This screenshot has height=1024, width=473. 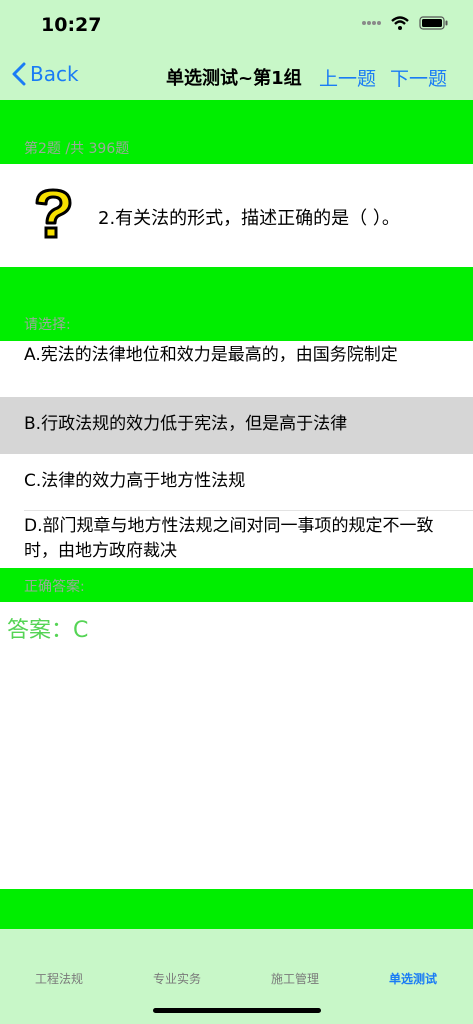 I want to click on question-mark-icon, so click(x=53, y=213).